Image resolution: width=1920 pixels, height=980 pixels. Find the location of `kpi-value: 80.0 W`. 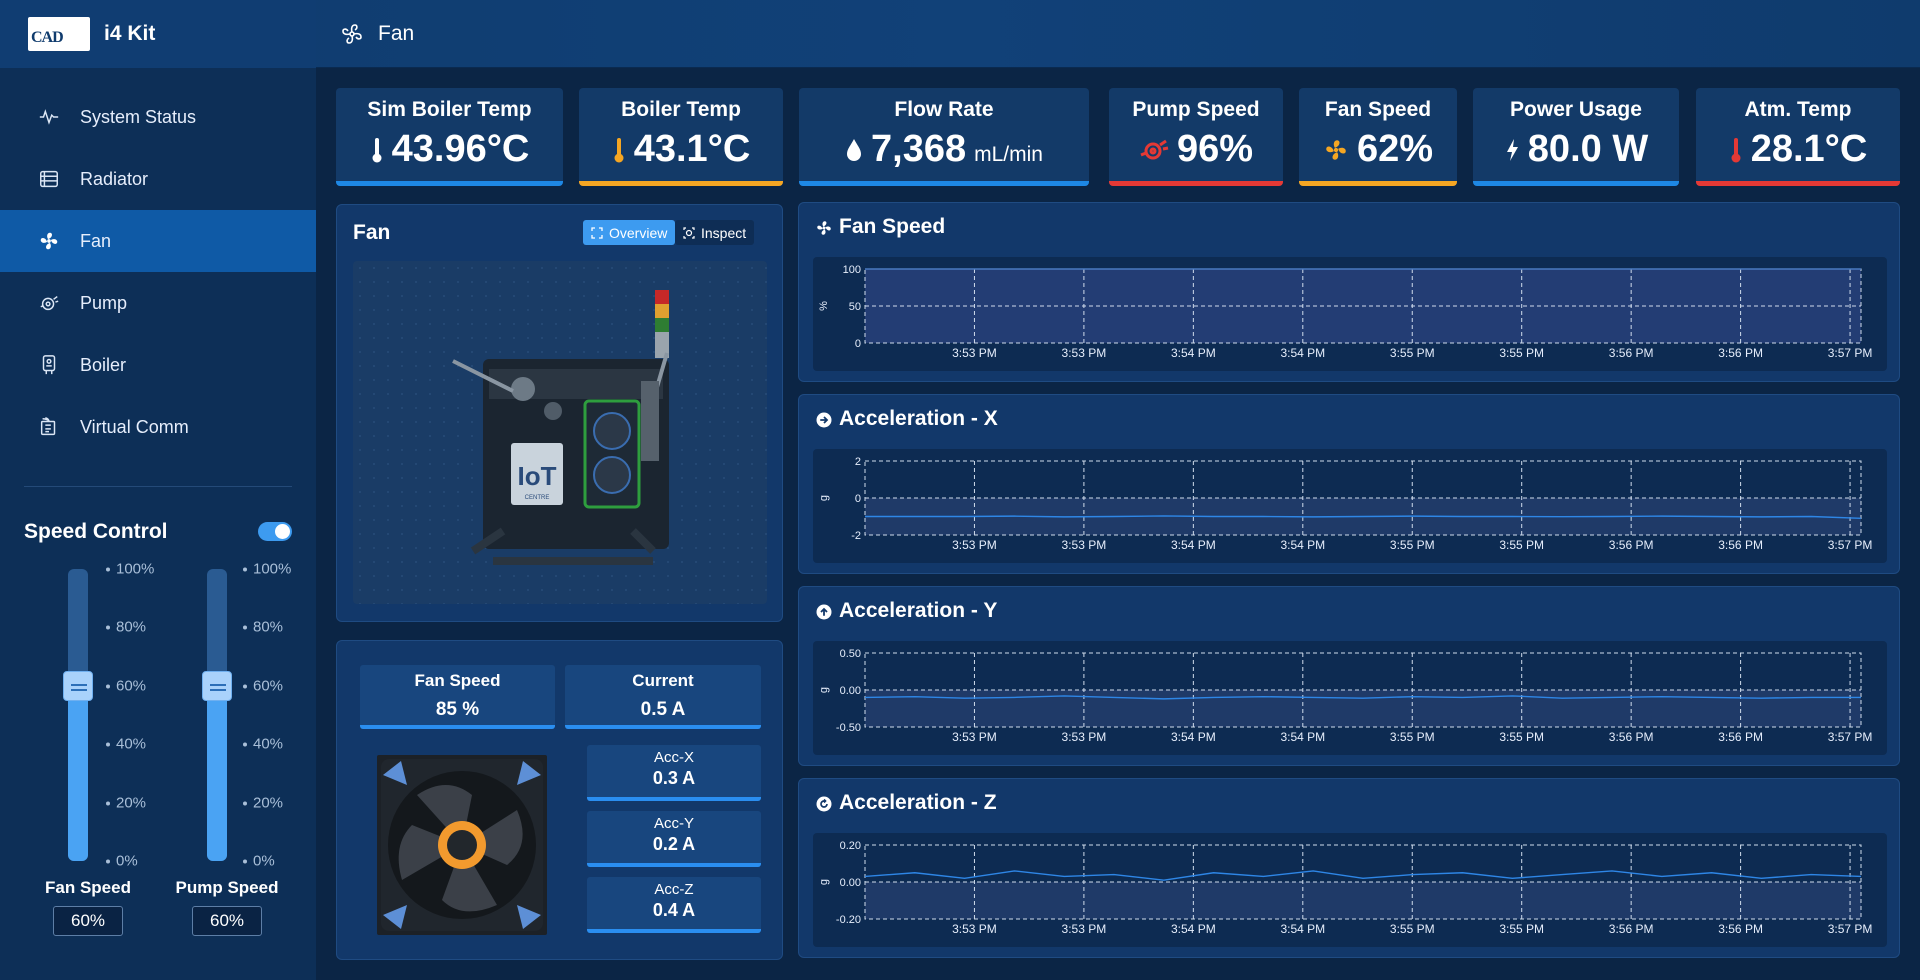

kpi-value: 80.0 W is located at coordinates (1588, 149).